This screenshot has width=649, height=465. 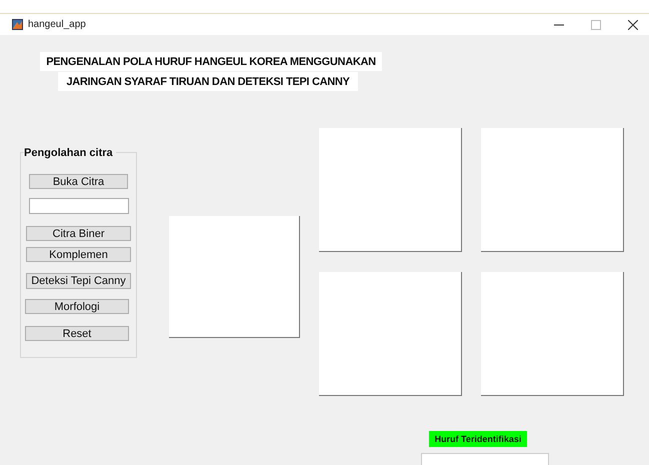 I want to click on heading-text: JARINGAN SYARAF TIRUAN DAN DETEKSI TEPI CANNY, so click(x=208, y=81).